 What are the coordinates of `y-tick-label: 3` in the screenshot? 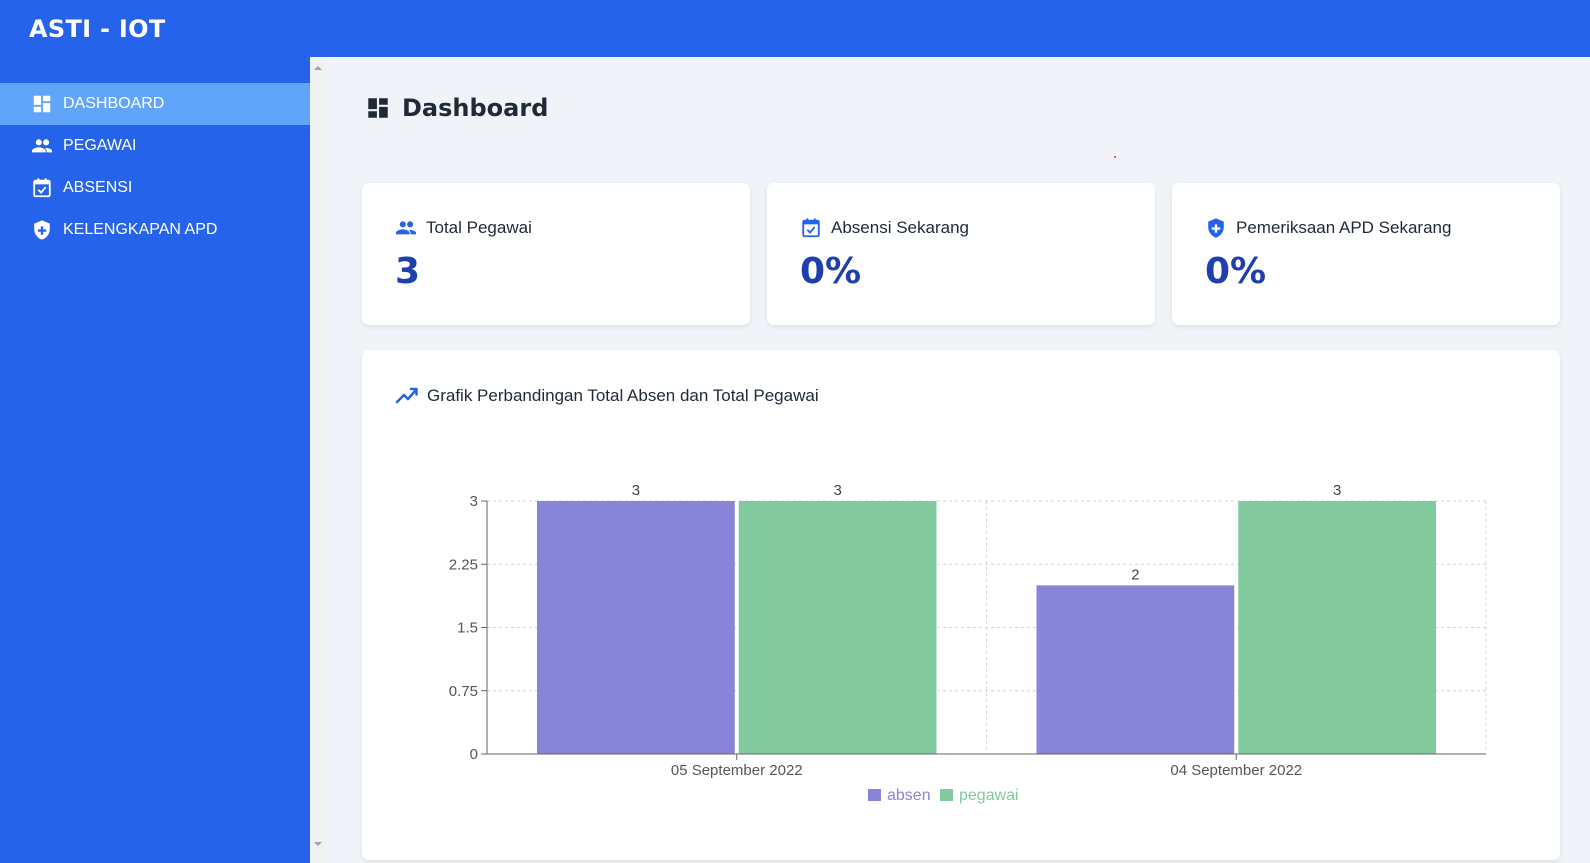 It's located at (474, 501).